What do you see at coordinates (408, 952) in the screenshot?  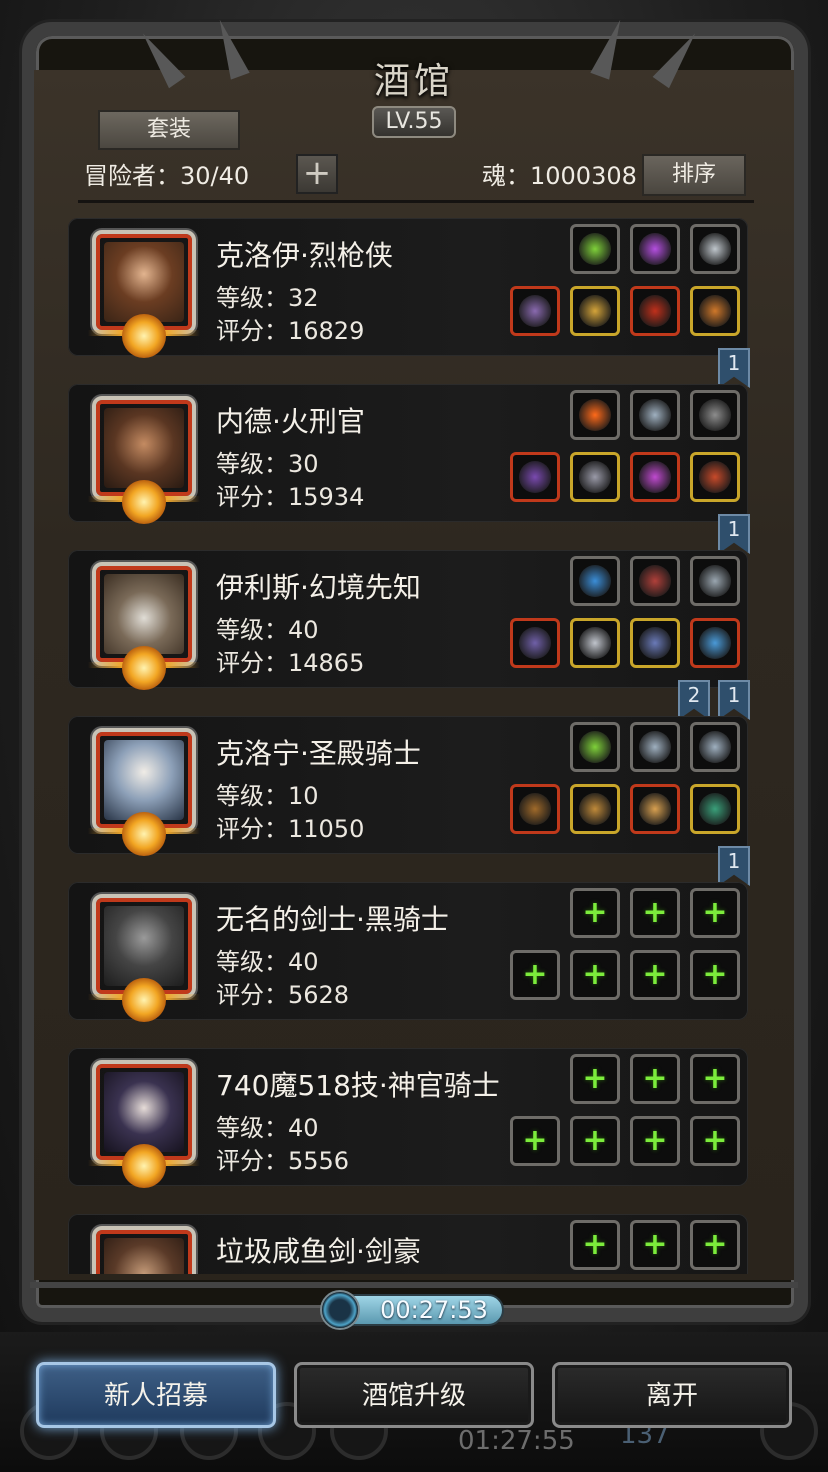 I see `hero-card: 无名的剑士·黑骑士 等级：40 评分：5628 + + + + + + +` at bounding box center [408, 952].